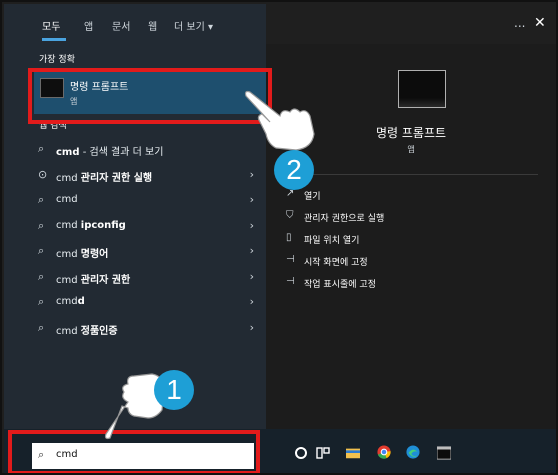  What do you see at coordinates (422, 89) in the screenshot?
I see `command-prompt-icon` at bounding box center [422, 89].